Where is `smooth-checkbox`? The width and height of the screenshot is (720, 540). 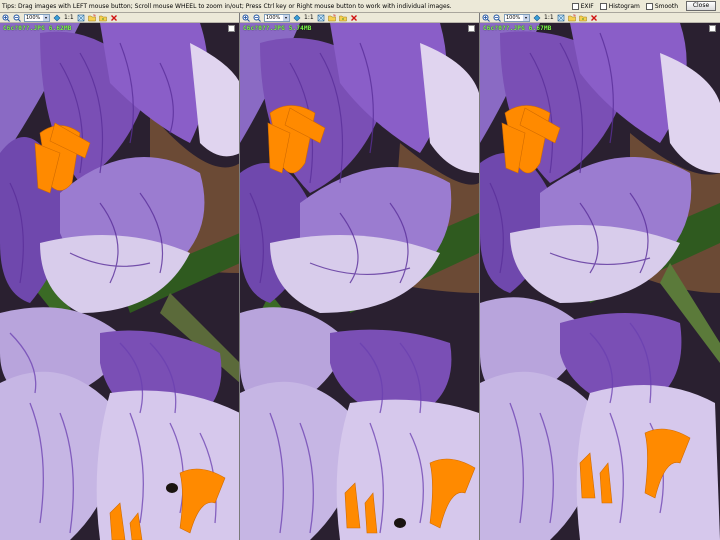 smooth-checkbox is located at coordinates (649, 6).